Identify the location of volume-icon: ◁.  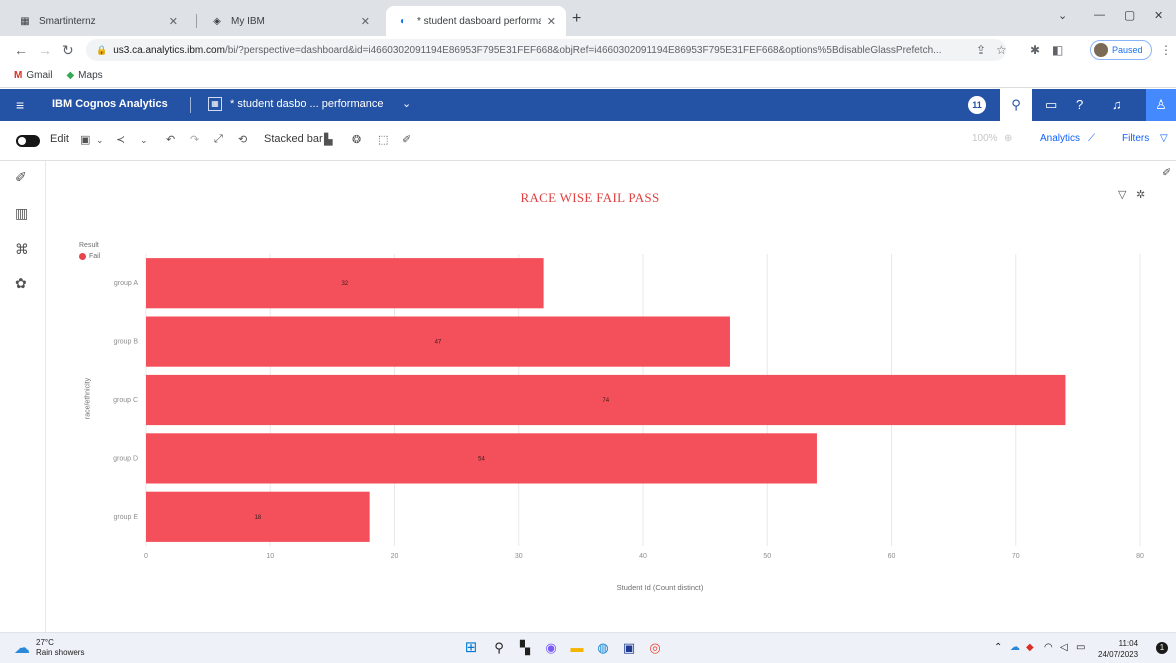
(1064, 647).